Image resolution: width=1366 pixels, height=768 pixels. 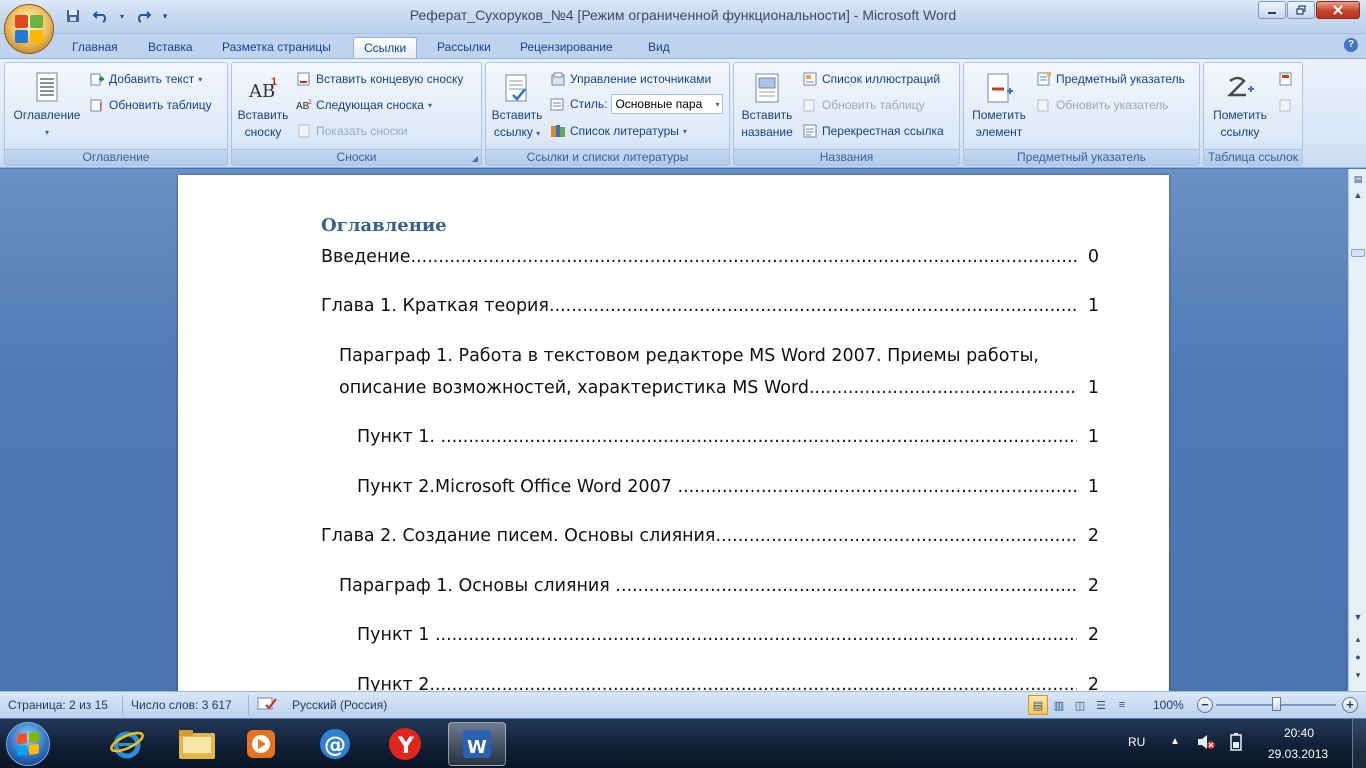 What do you see at coordinates (1136, 742) in the screenshot?
I see `input-language: RU` at bounding box center [1136, 742].